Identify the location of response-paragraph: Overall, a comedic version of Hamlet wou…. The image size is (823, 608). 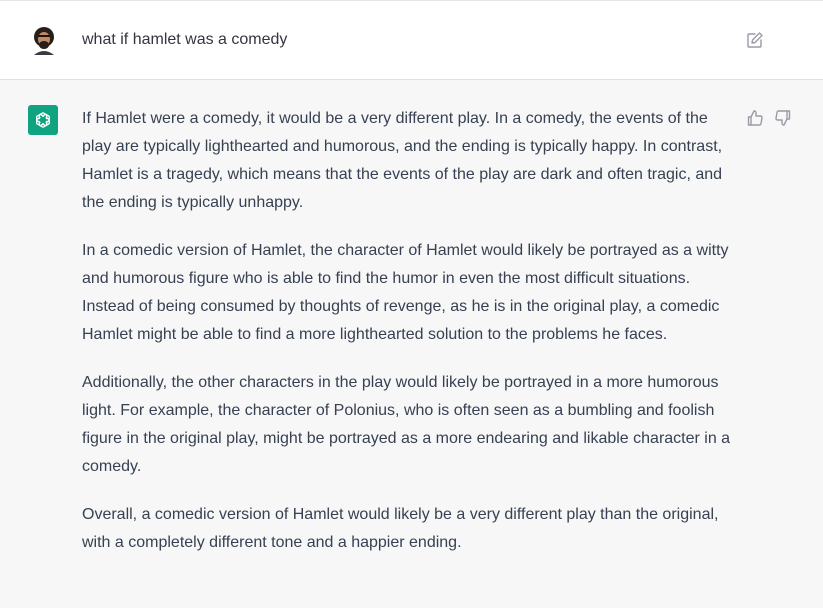
(400, 528).